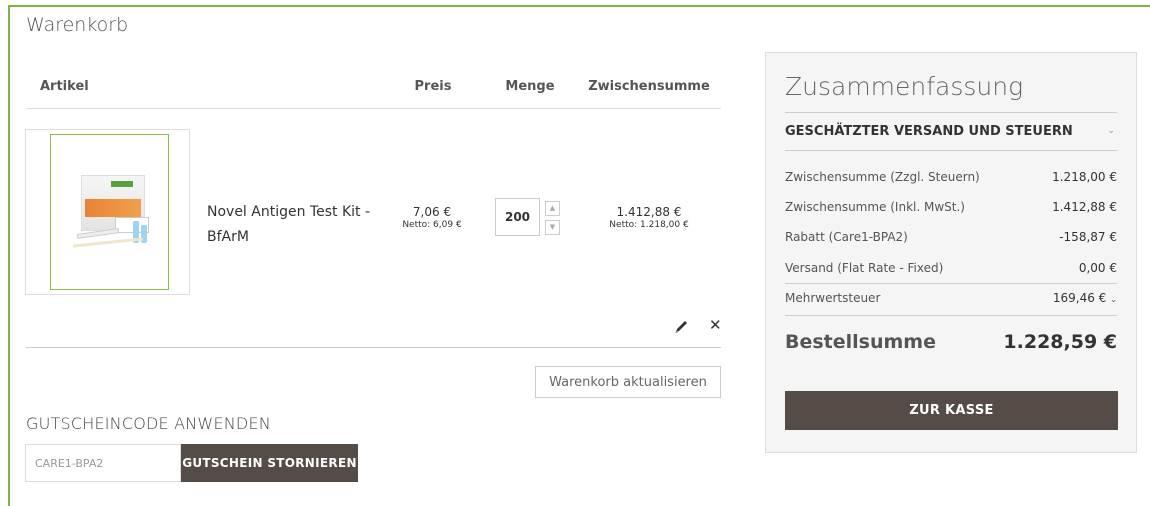  Describe the element at coordinates (860, 342) in the screenshot. I see `order-total-label: Bestellsumme` at that location.